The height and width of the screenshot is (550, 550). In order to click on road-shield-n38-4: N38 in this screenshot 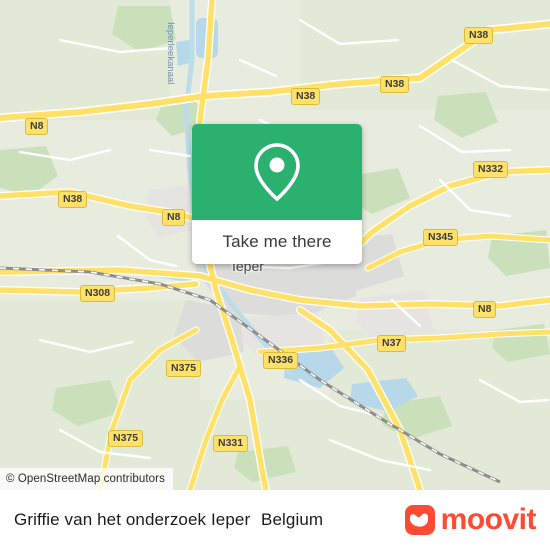, I will do `click(73, 199)`.